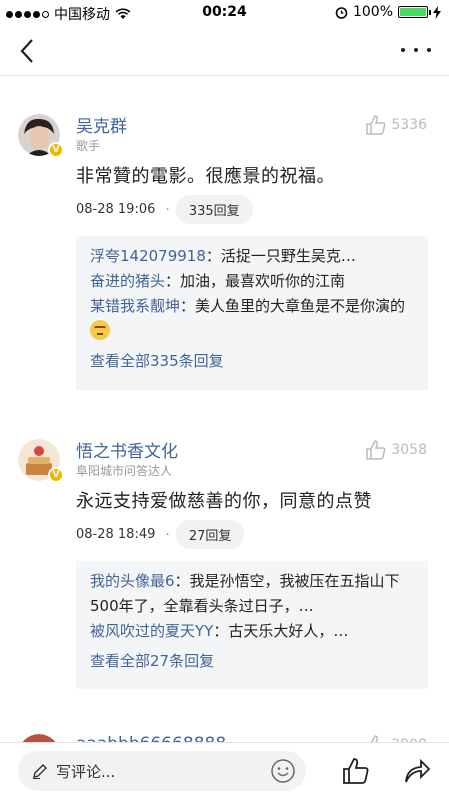 The image size is (449, 800). I want to click on reply-item: 奋进的猪头：加油，最喜欢听你的江南, so click(252, 281).